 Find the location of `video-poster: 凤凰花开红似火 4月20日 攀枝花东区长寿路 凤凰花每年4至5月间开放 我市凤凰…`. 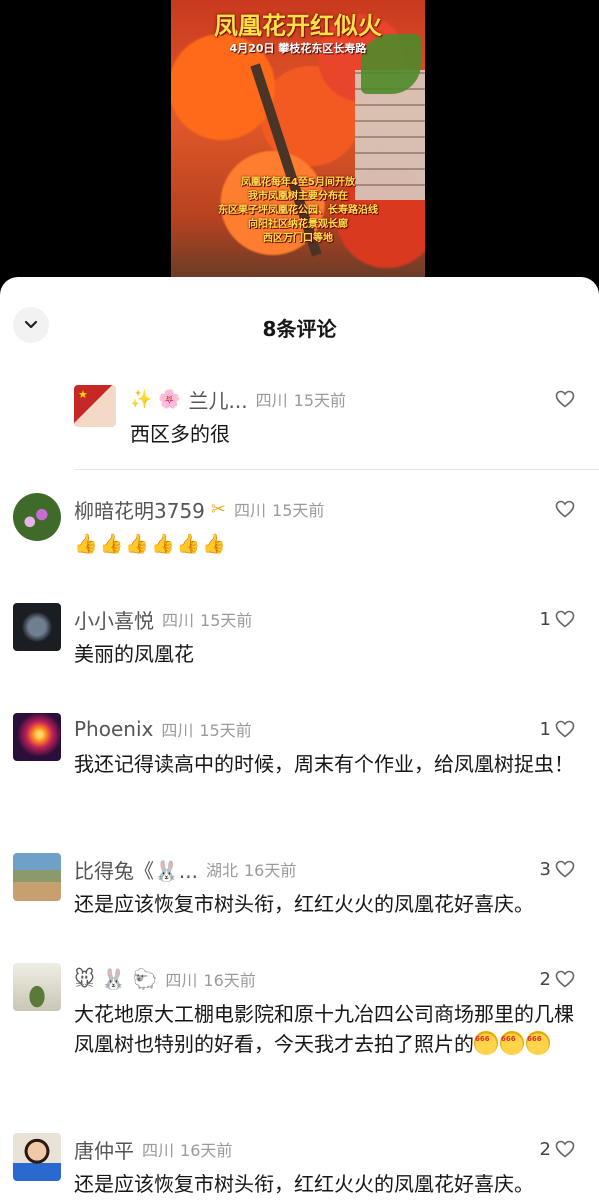

video-poster: 凤凰花开红似火 4月20日 攀枝花东区长寿路 凤凰花每年4至5月间开放 我市凤凰… is located at coordinates (298, 145).